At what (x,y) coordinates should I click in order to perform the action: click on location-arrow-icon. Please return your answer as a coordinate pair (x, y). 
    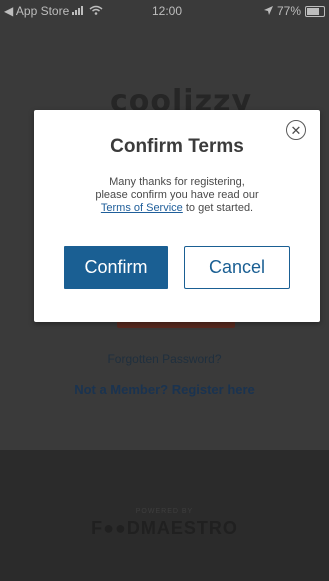
    Looking at the image, I should click on (268, 11).